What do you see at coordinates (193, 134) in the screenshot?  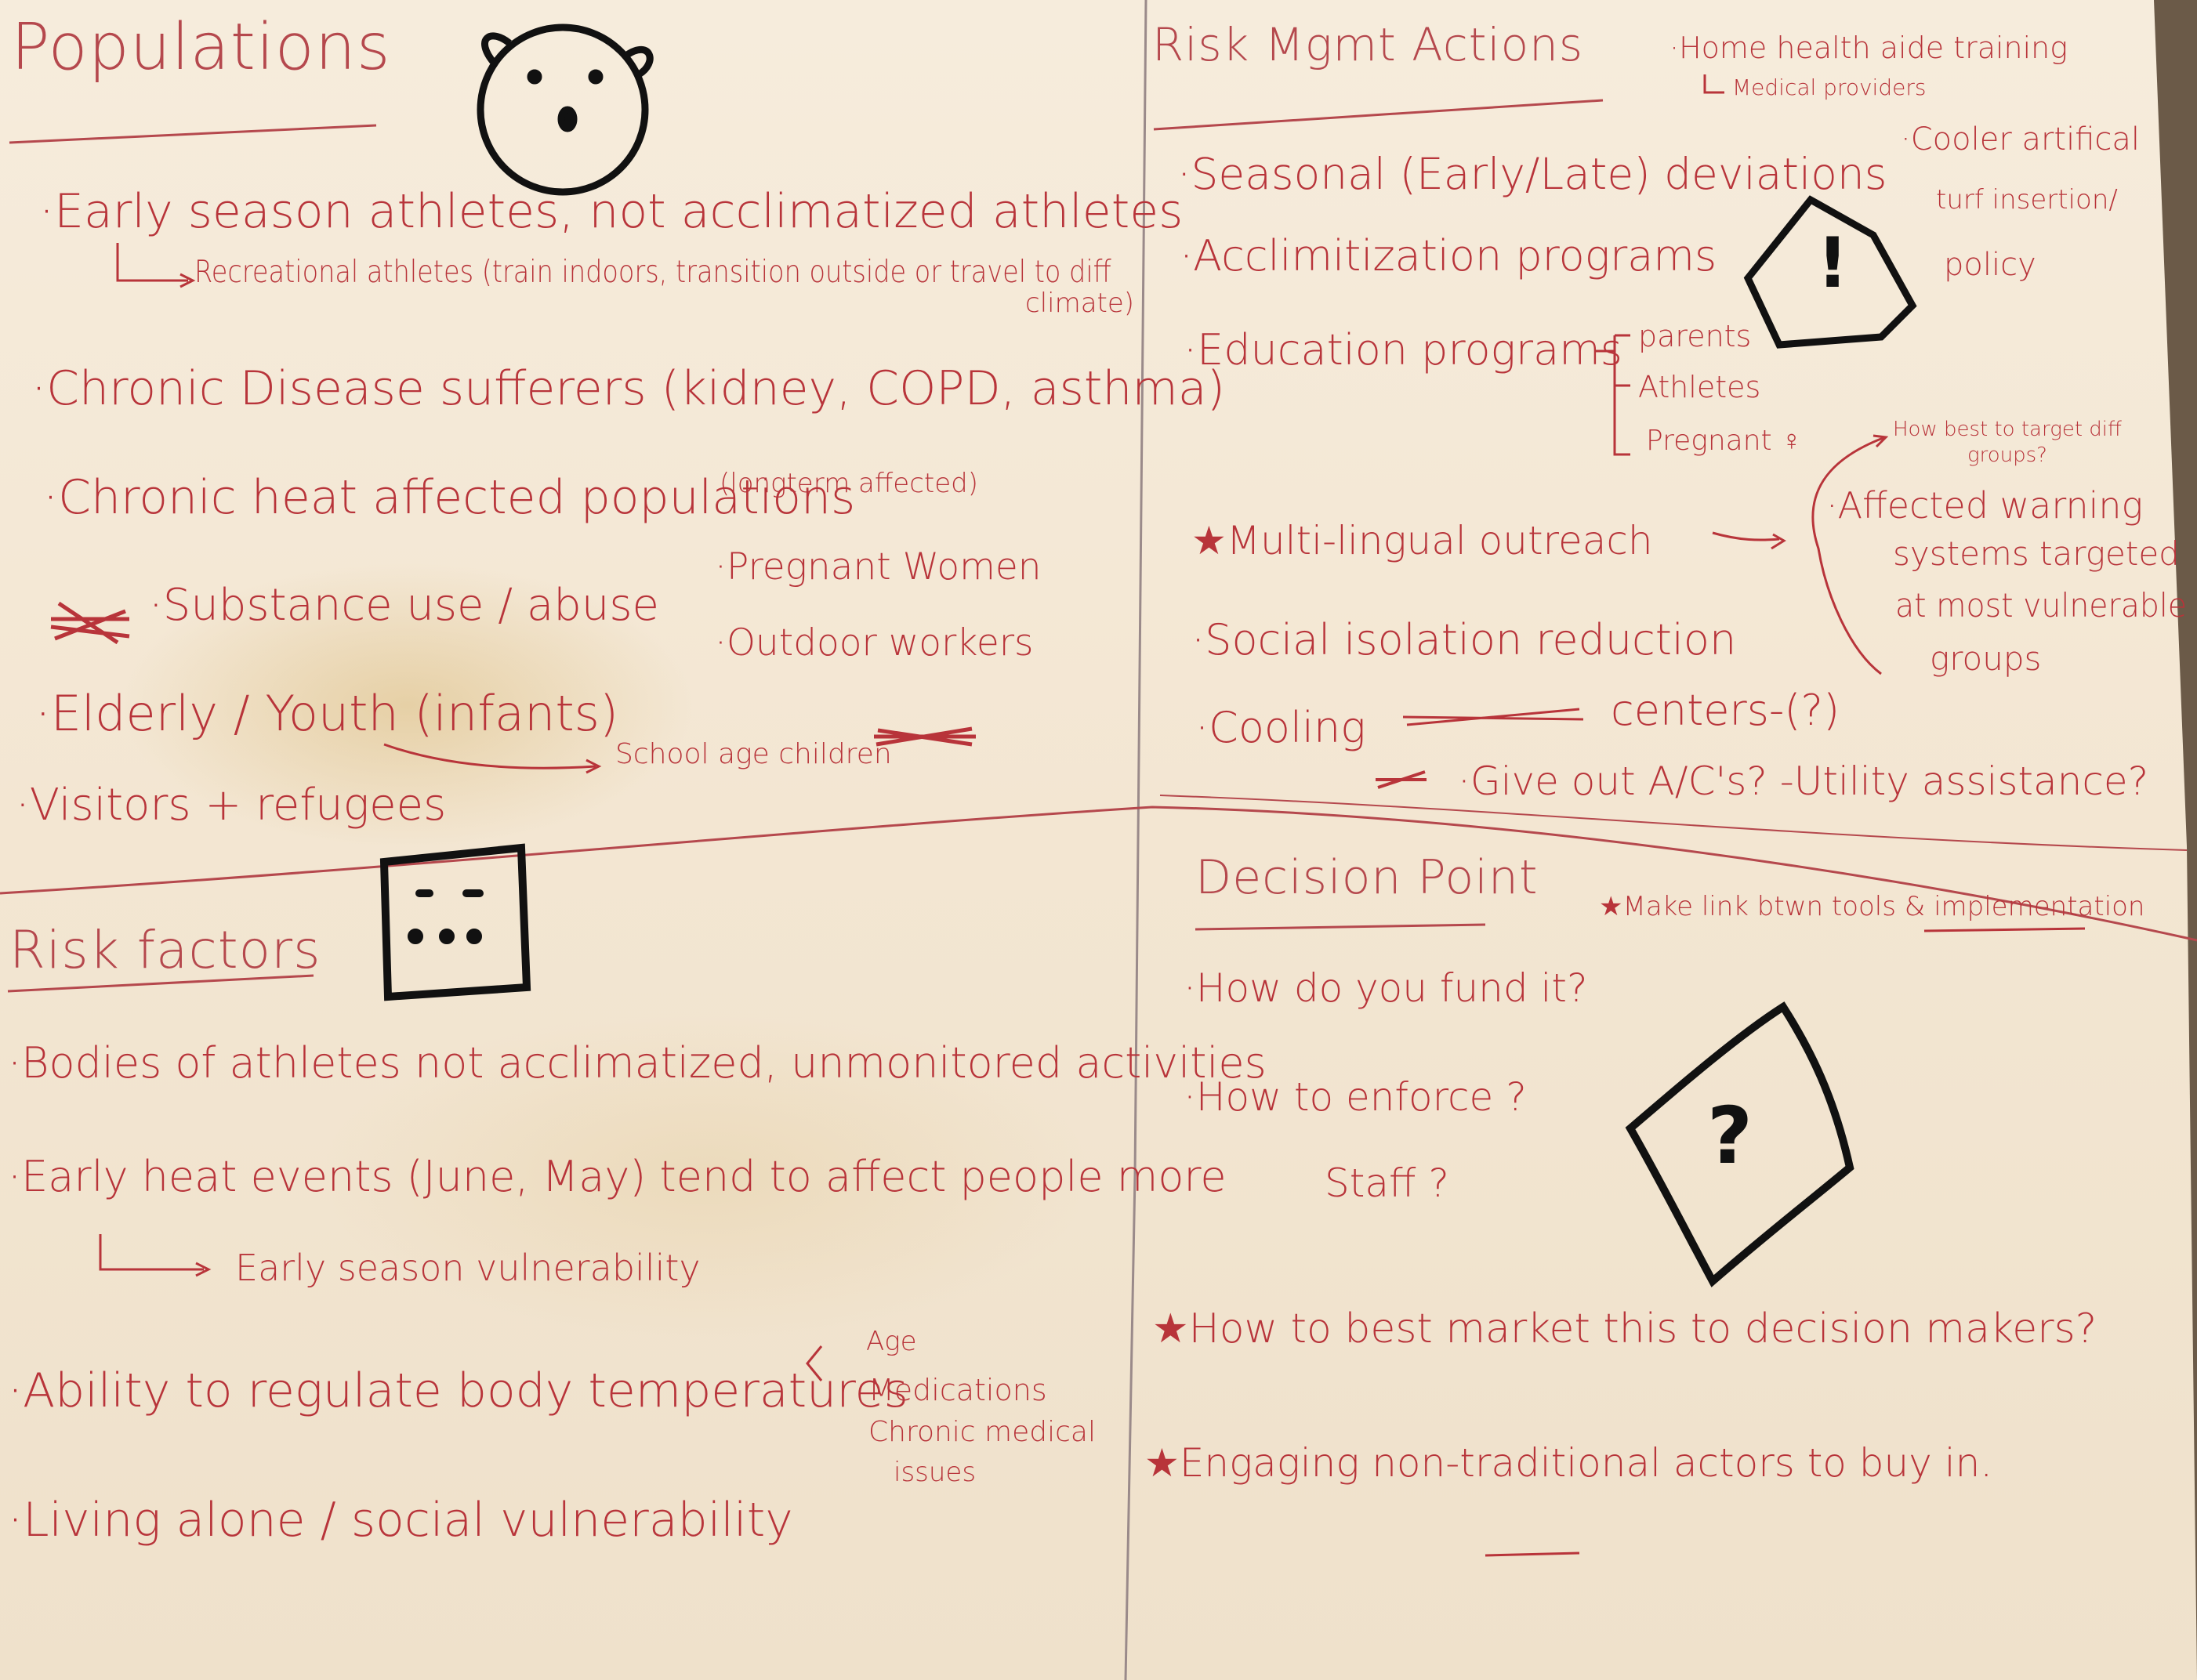 I see `populations-underline` at bounding box center [193, 134].